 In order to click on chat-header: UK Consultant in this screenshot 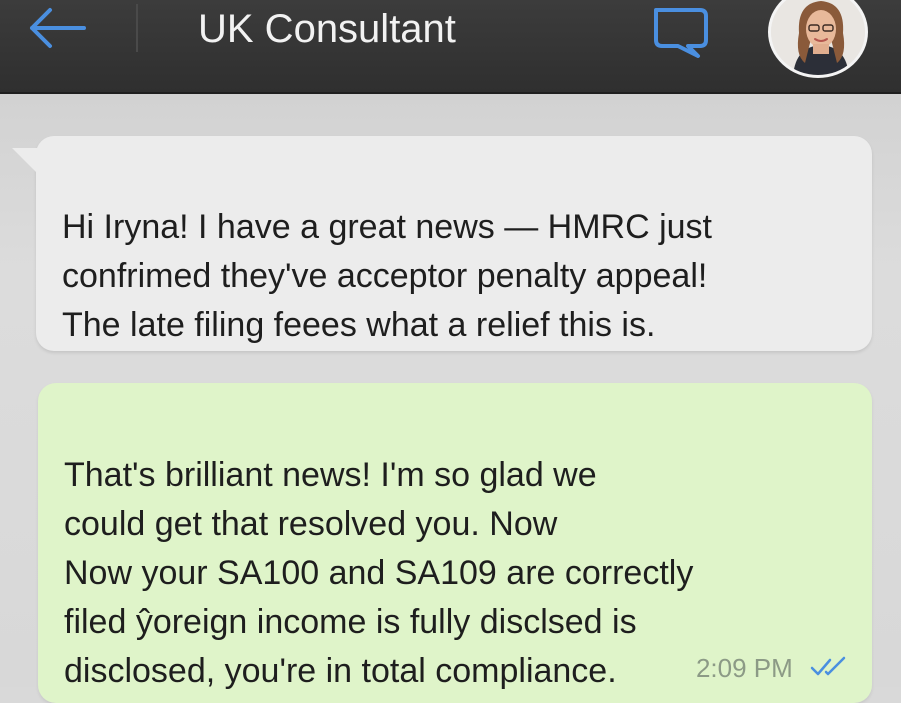, I will do `click(450, 47)`.